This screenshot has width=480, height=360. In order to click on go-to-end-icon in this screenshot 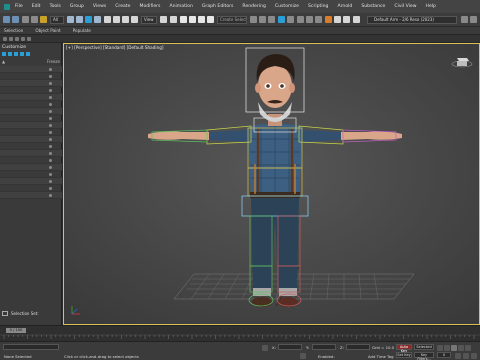, I will do `click(468, 348)`.